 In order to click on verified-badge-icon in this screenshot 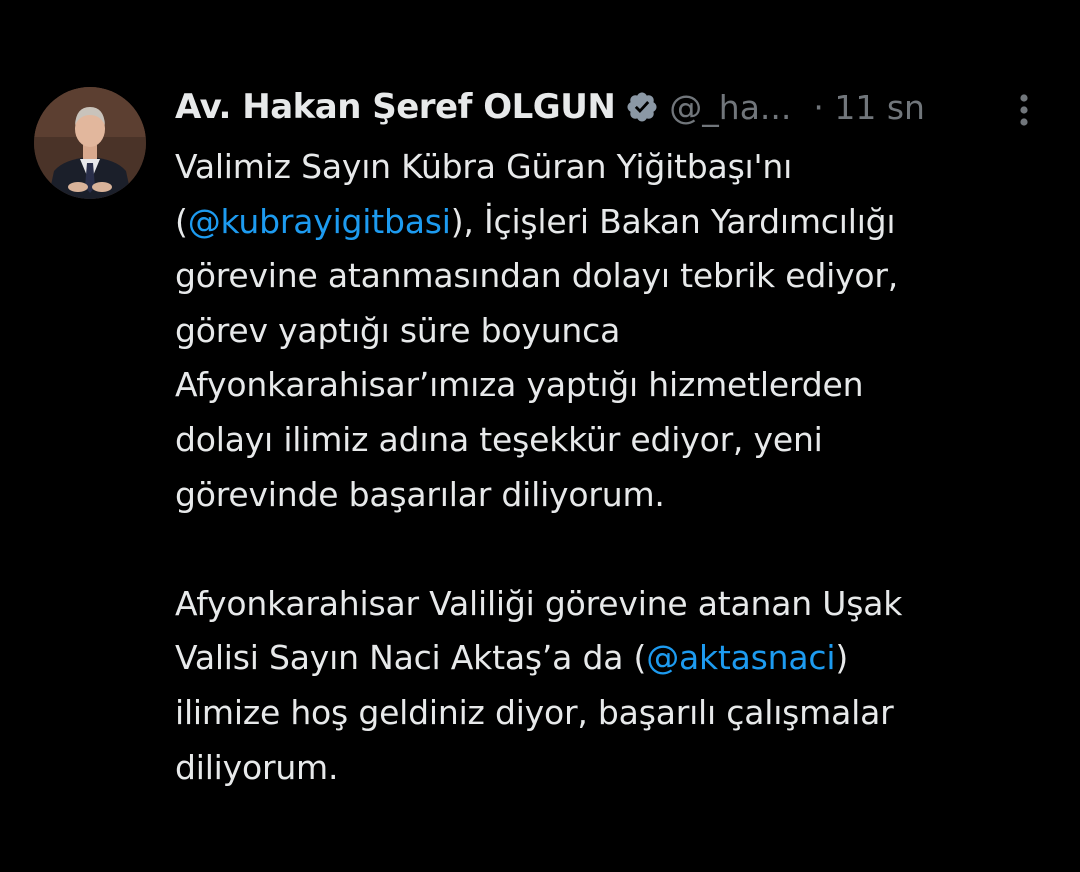, I will do `click(642, 107)`.